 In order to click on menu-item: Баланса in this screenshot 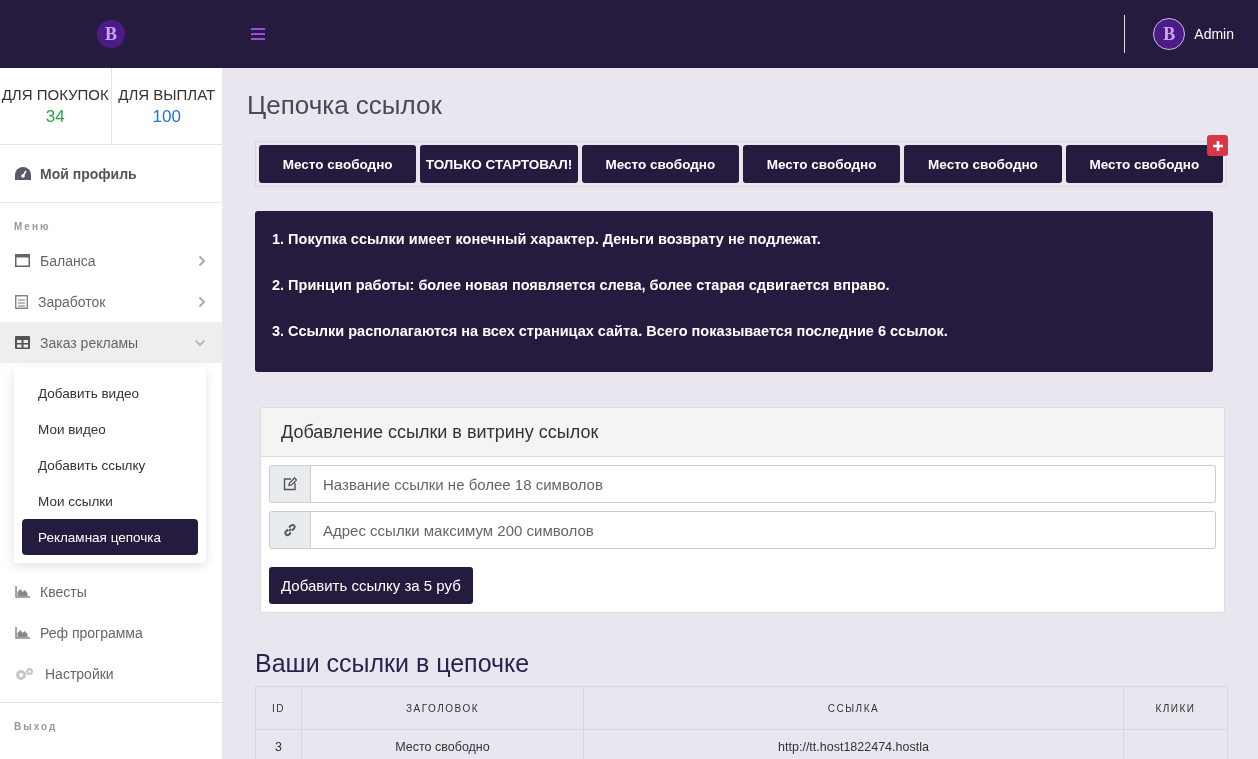, I will do `click(111, 260)`.